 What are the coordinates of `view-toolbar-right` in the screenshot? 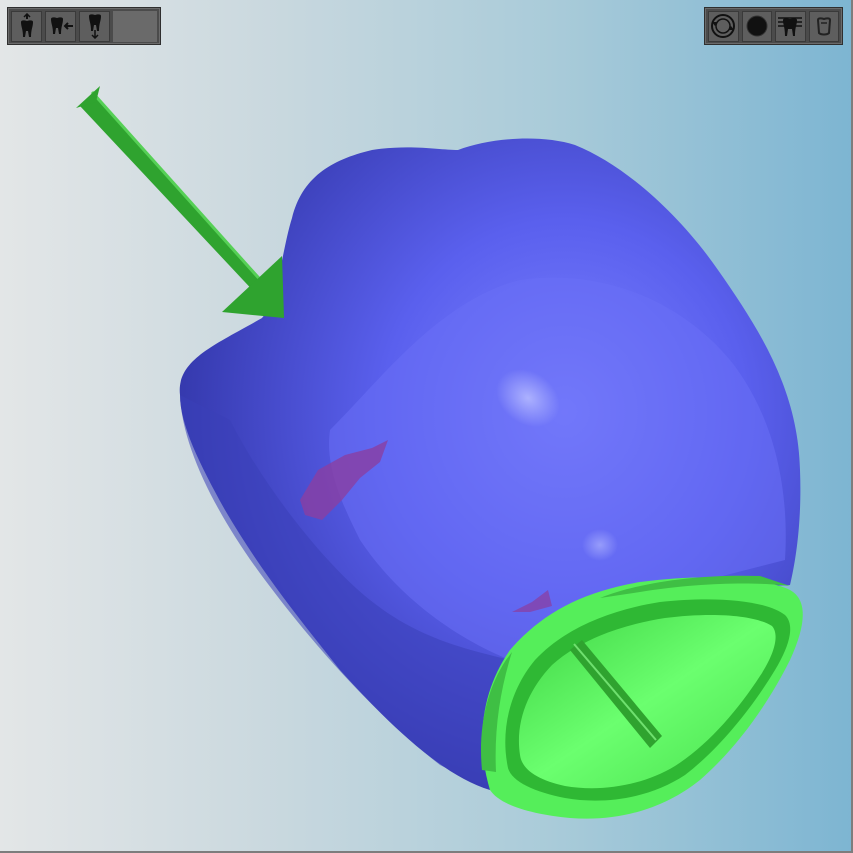 It's located at (773, 26).